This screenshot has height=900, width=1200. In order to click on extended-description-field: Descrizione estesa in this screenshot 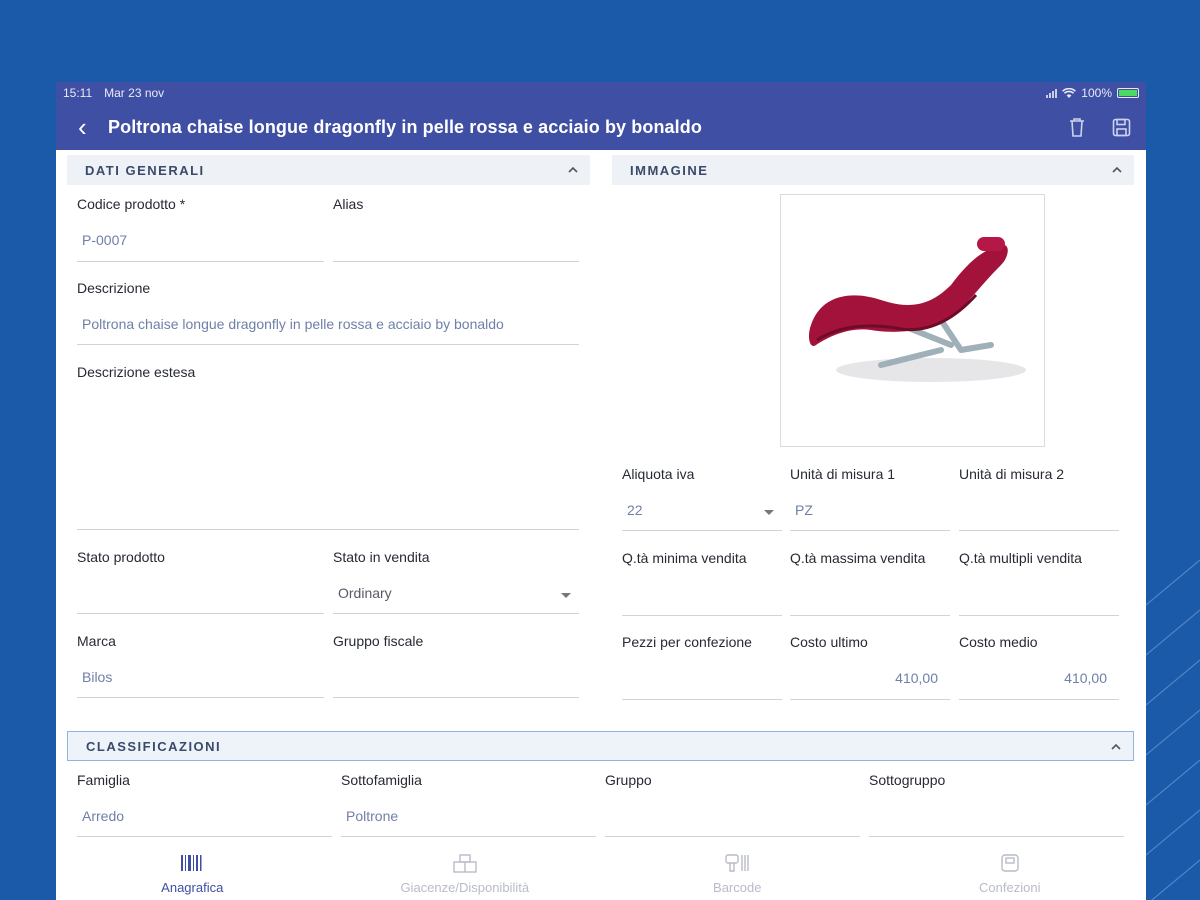, I will do `click(328, 447)`.